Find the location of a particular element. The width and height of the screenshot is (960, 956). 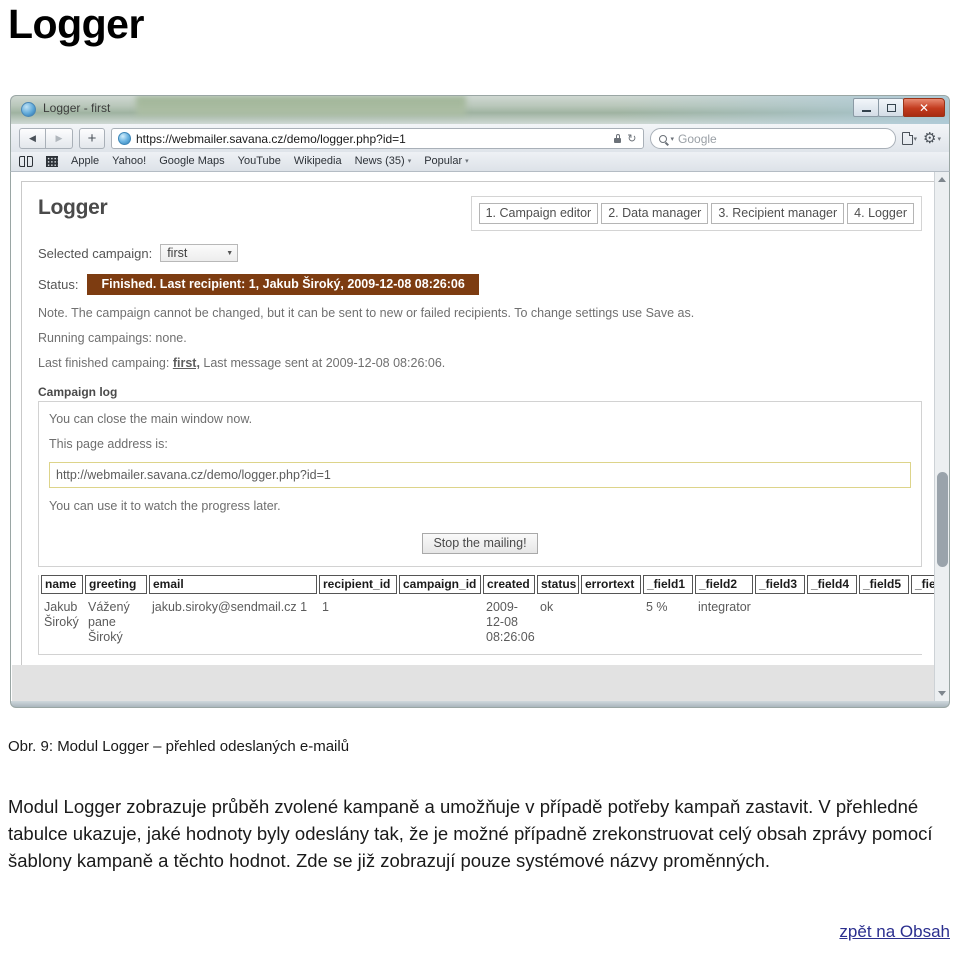

chevron-down-icon: ▼ is located at coordinates (230, 253).